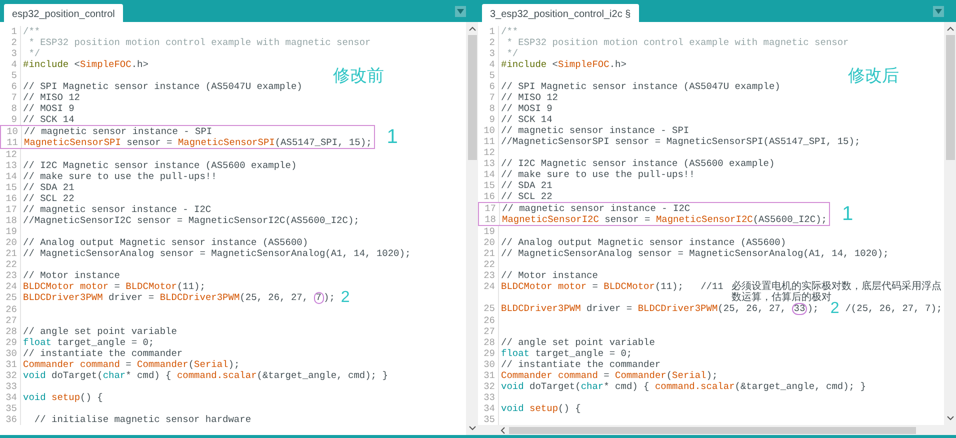 The image size is (956, 438). Describe the element at coordinates (489, 242) in the screenshot. I see `line-number: 20` at that location.